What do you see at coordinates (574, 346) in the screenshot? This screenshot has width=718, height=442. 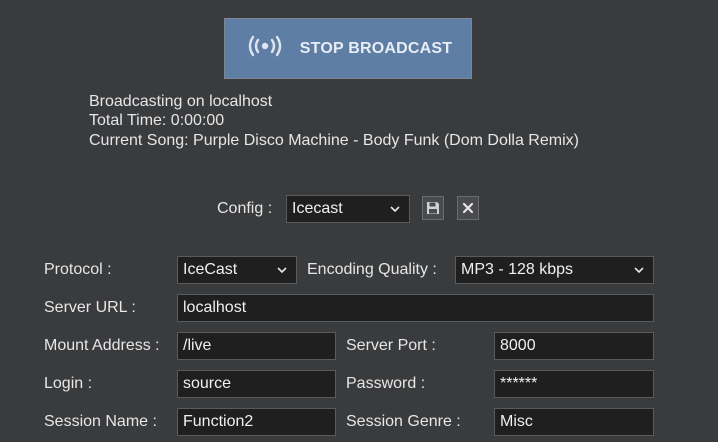 I see `server-port-input: 8000` at bounding box center [574, 346].